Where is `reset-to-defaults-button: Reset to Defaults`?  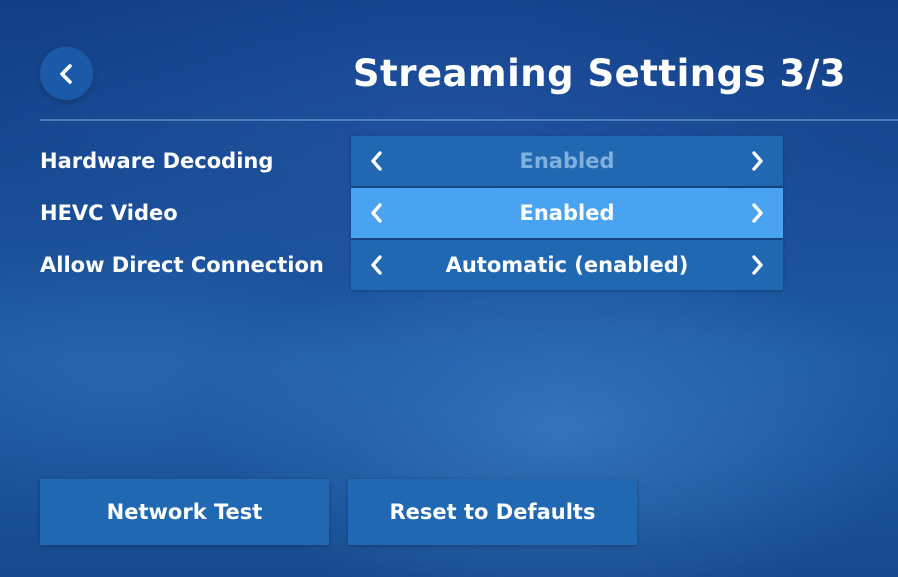 reset-to-defaults-button: Reset to Defaults is located at coordinates (492, 512).